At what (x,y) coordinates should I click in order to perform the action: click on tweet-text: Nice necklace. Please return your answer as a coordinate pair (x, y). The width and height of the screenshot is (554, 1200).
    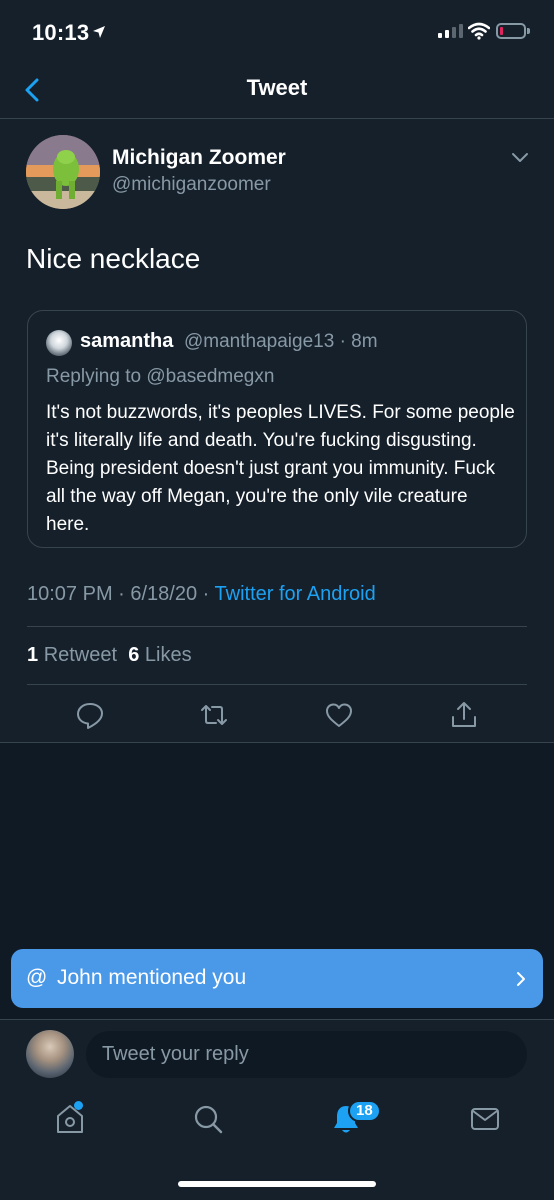
    Looking at the image, I should click on (113, 258).